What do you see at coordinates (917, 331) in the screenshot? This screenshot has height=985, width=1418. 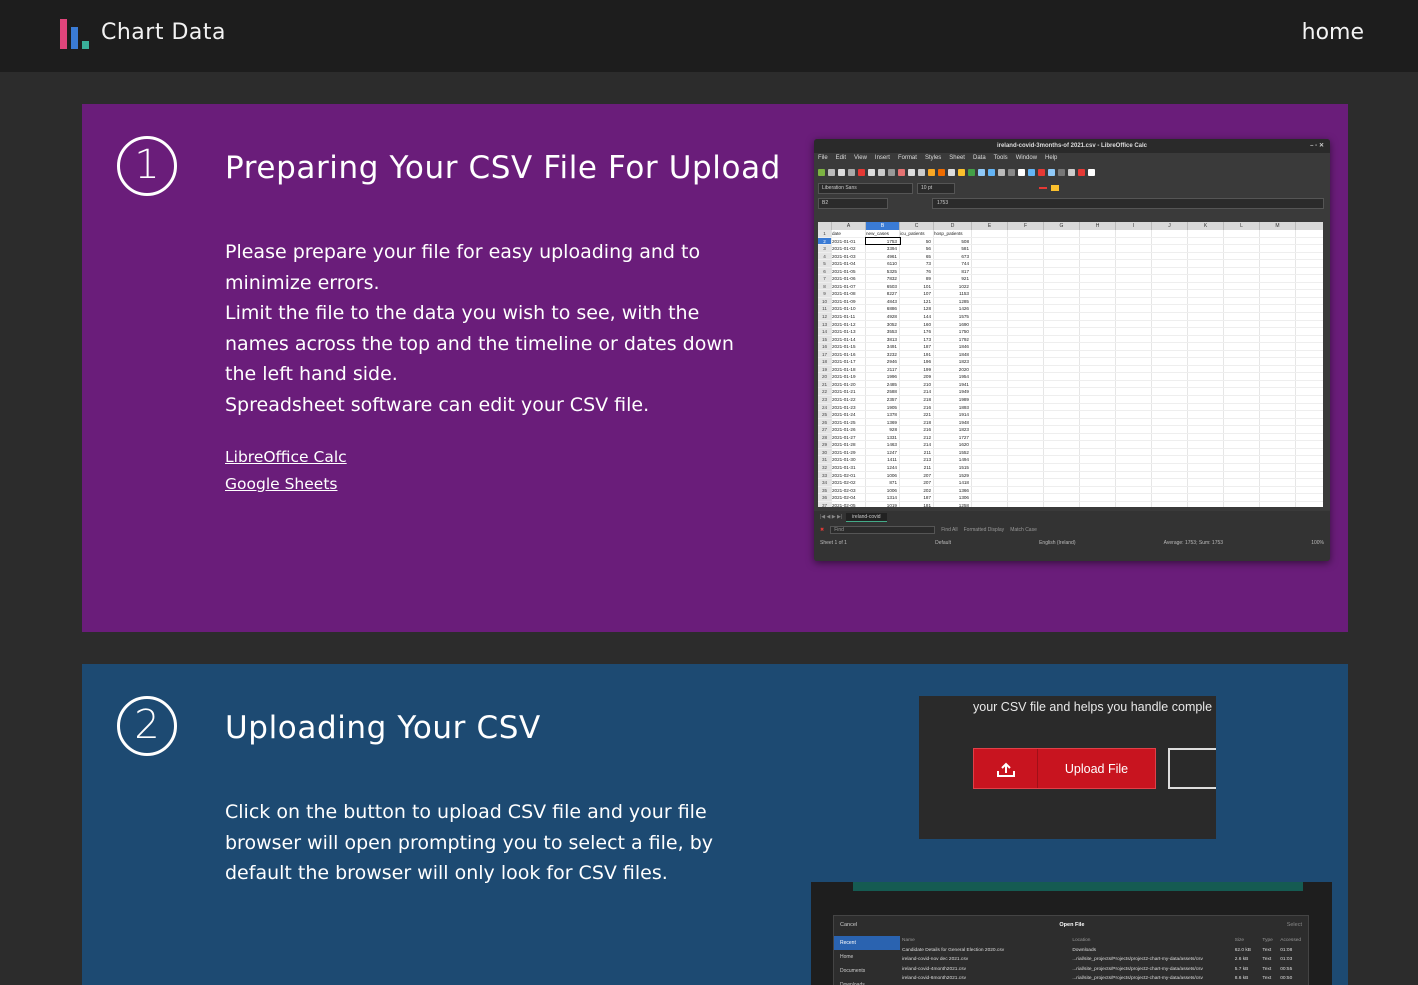 I see `table-cell: 176` at bounding box center [917, 331].